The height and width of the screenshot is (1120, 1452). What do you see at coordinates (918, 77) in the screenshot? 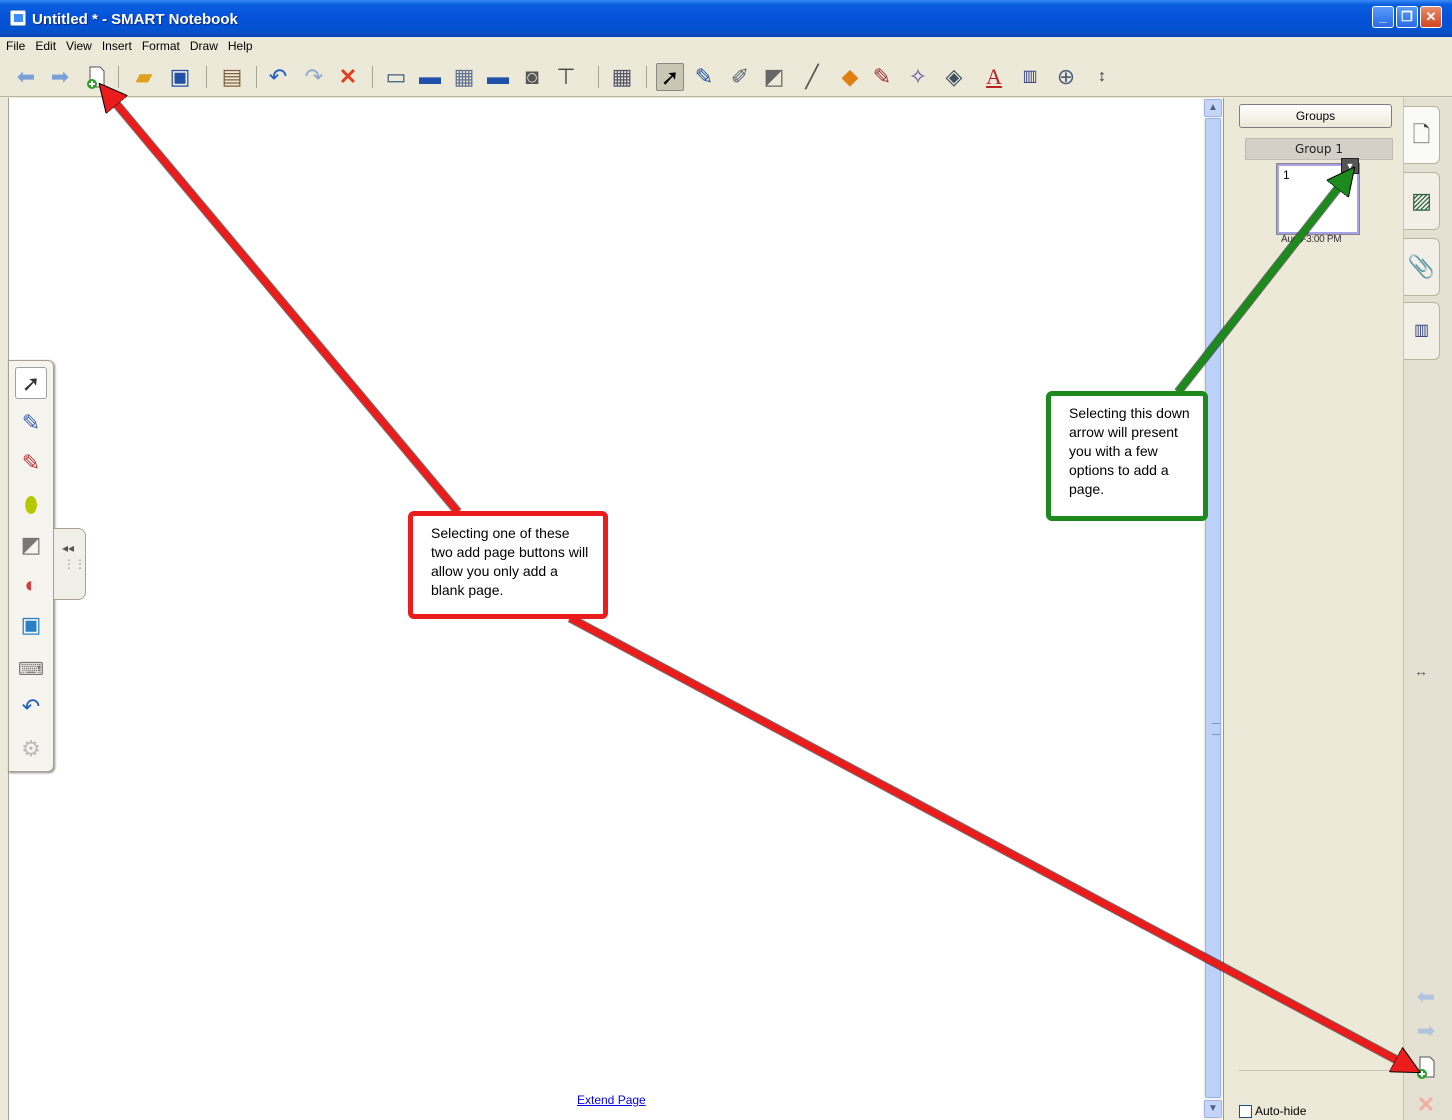
I see `magic-pen-icon: ✧` at bounding box center [918, 77].